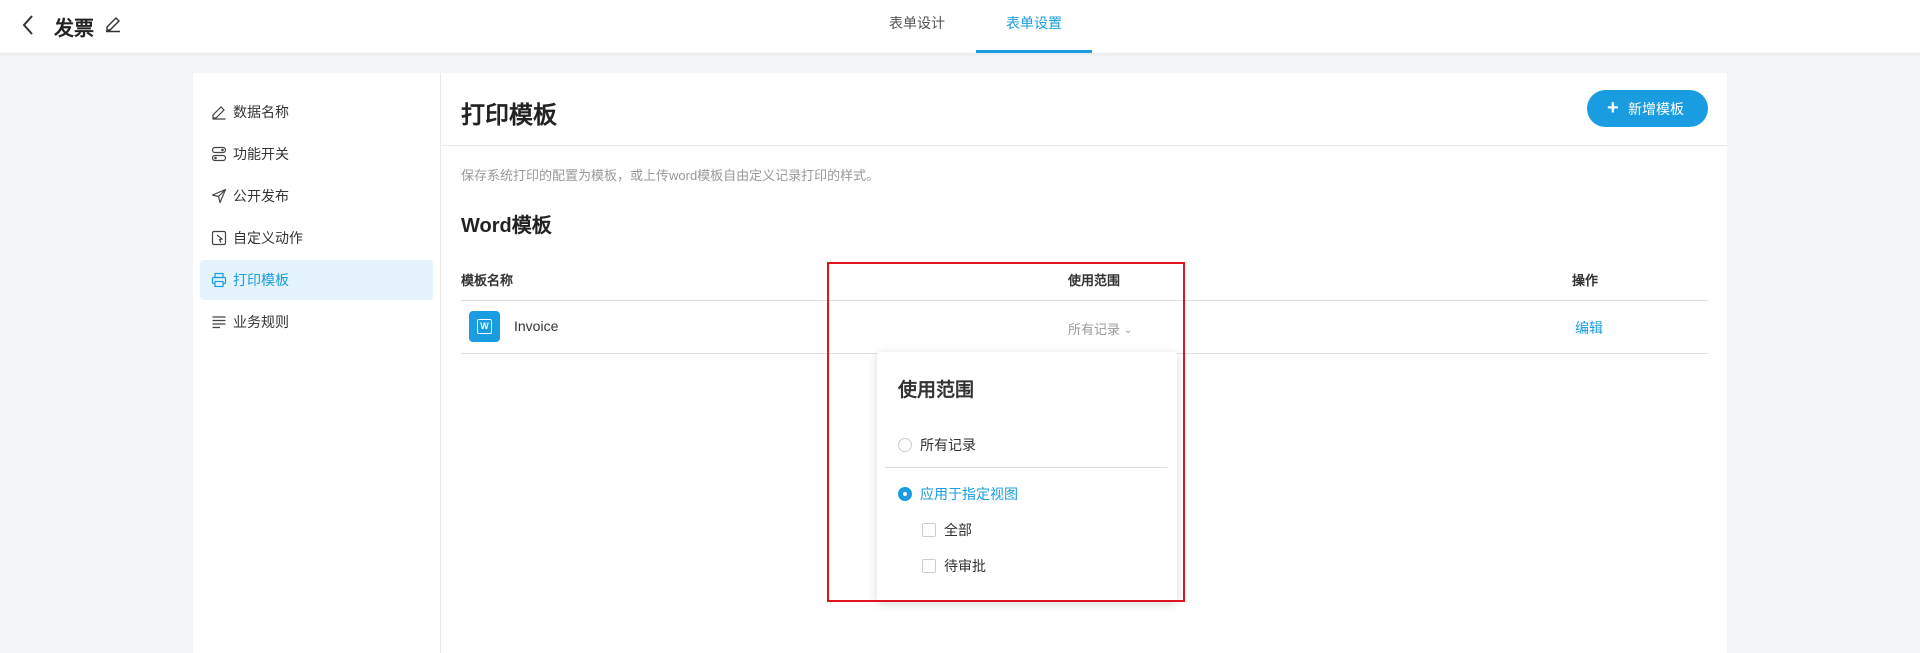 The width and height of the screenshot is (1920, 653). What do you see at coordinates (487, 280) in the screenshot?
I see `column-header-name: 模板名称` at bounding box center [487, 280].